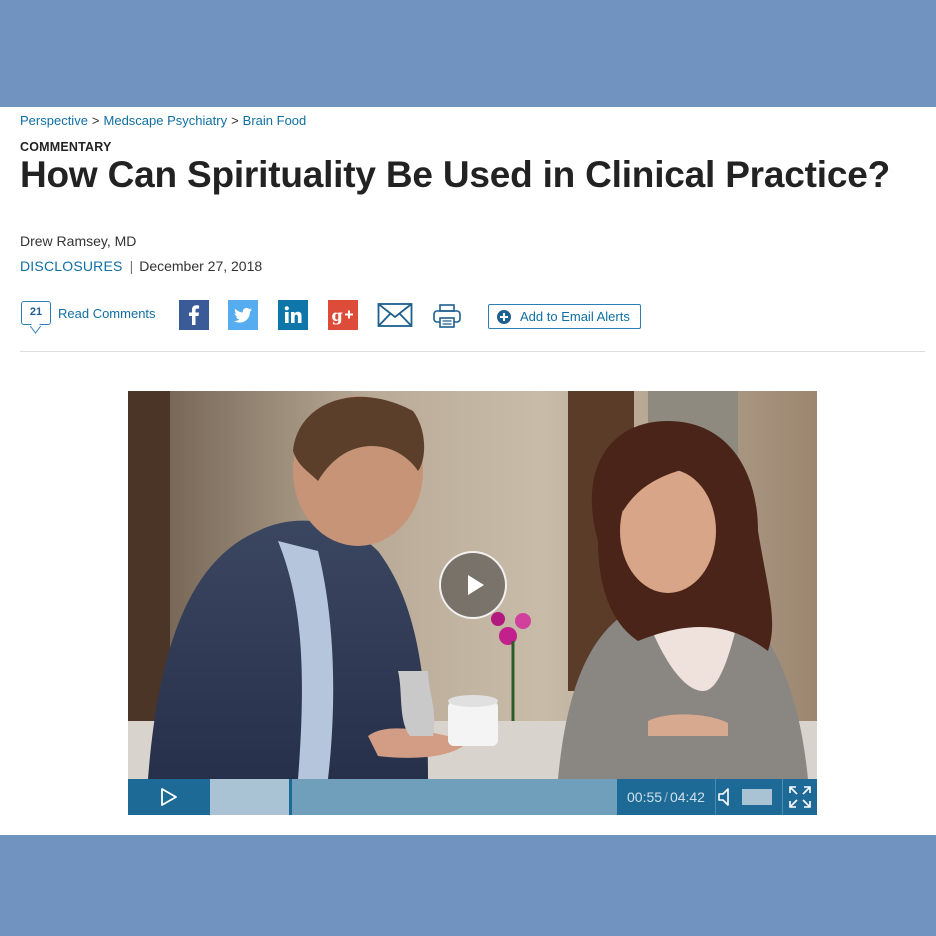 This screenshot has width=936, height=936. I want to click on plus-circle-icon, so click(504, 316).